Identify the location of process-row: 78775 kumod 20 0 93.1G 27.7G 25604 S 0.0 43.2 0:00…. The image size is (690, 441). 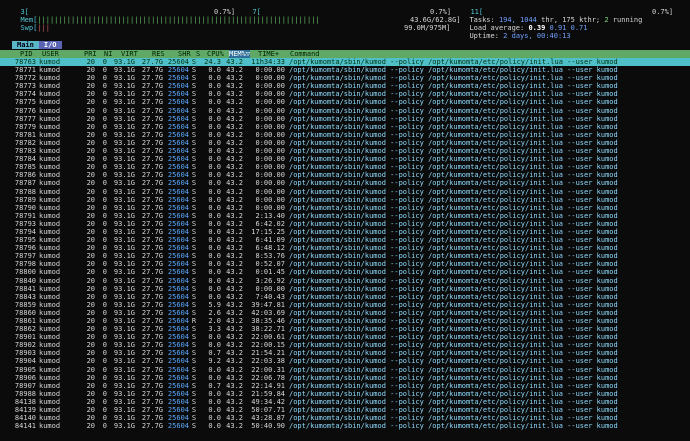
(345, 102).